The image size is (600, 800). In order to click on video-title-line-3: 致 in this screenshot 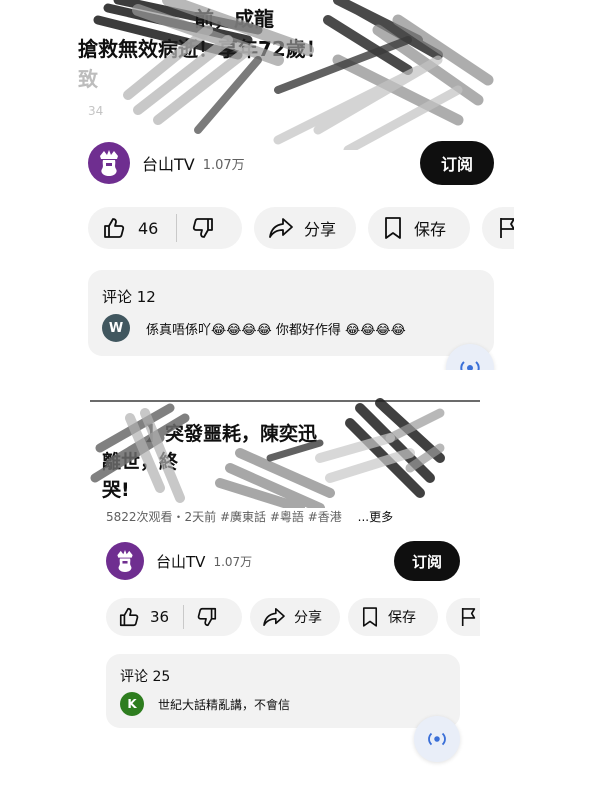, I will do `click(88, 79)`.